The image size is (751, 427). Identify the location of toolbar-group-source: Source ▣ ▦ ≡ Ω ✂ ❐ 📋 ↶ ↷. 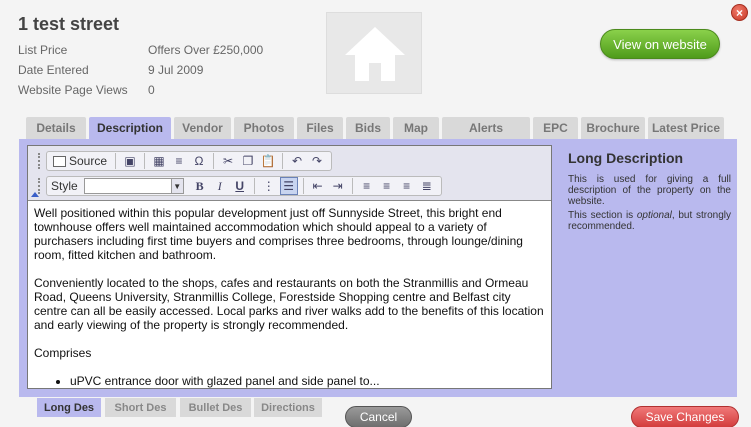
(189, 161).